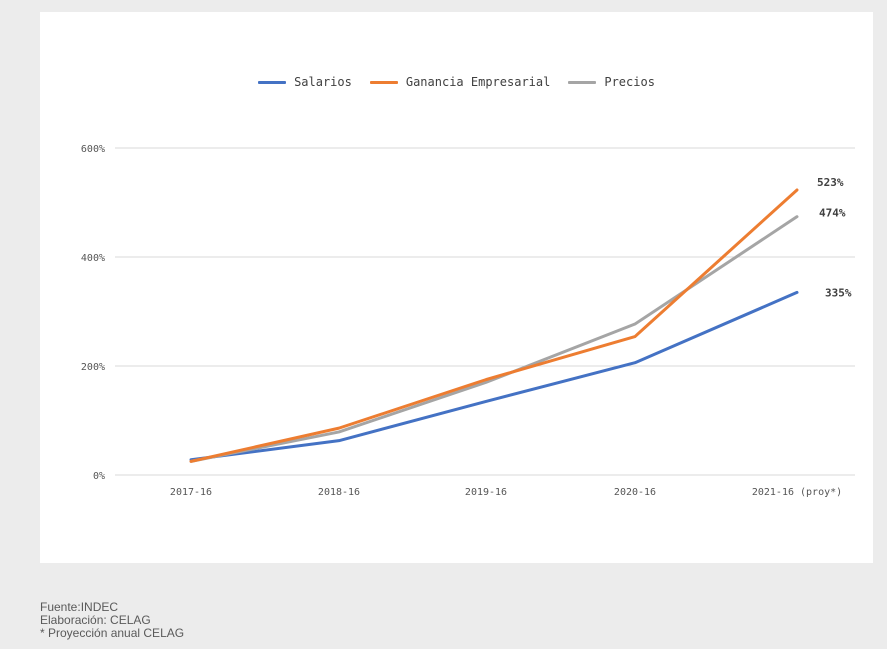 This screenshot has width=887, height=649. I want to click on y-tick-label-2: 400%, so click(93, 258).